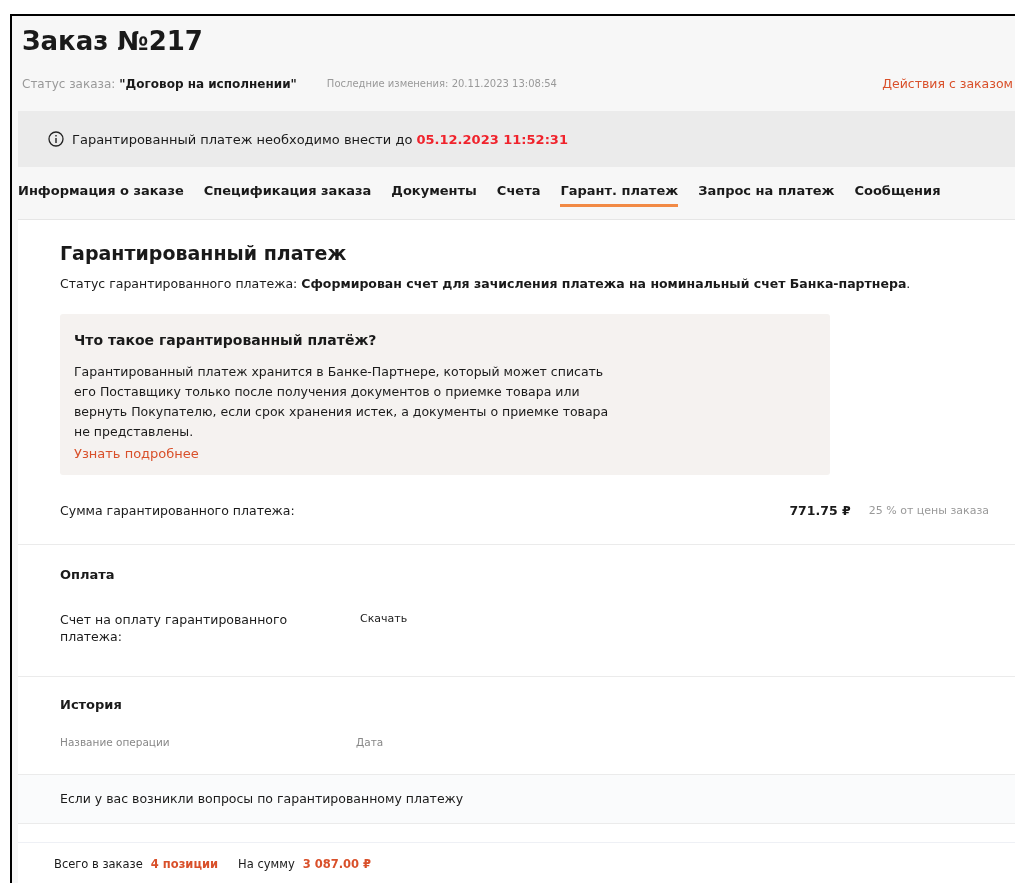 This screenshot has height=883, width=1015. Describe the element at coordinates (262, 798) in the screenshot. I see `questions-text: Если у вас возникли вопросы по гарантированному платежу` at that location.